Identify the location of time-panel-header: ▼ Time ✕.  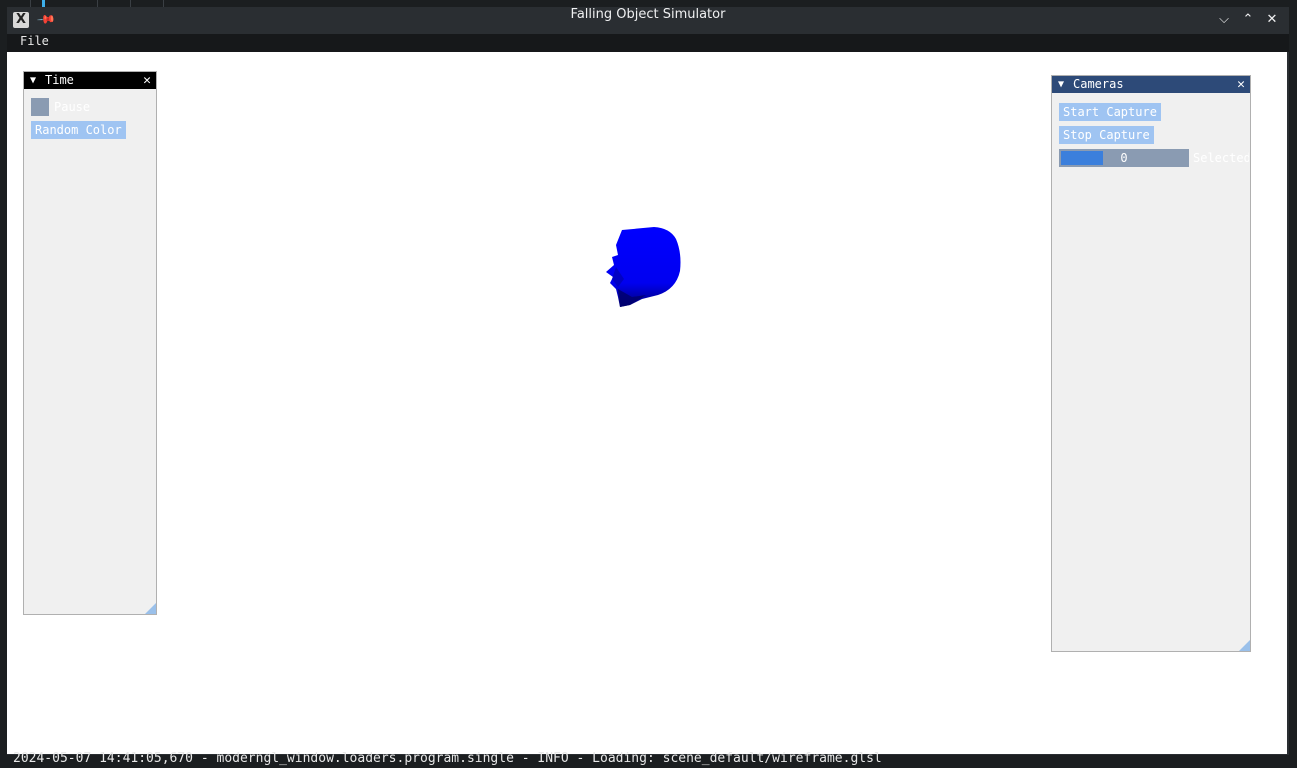
(90, 80).